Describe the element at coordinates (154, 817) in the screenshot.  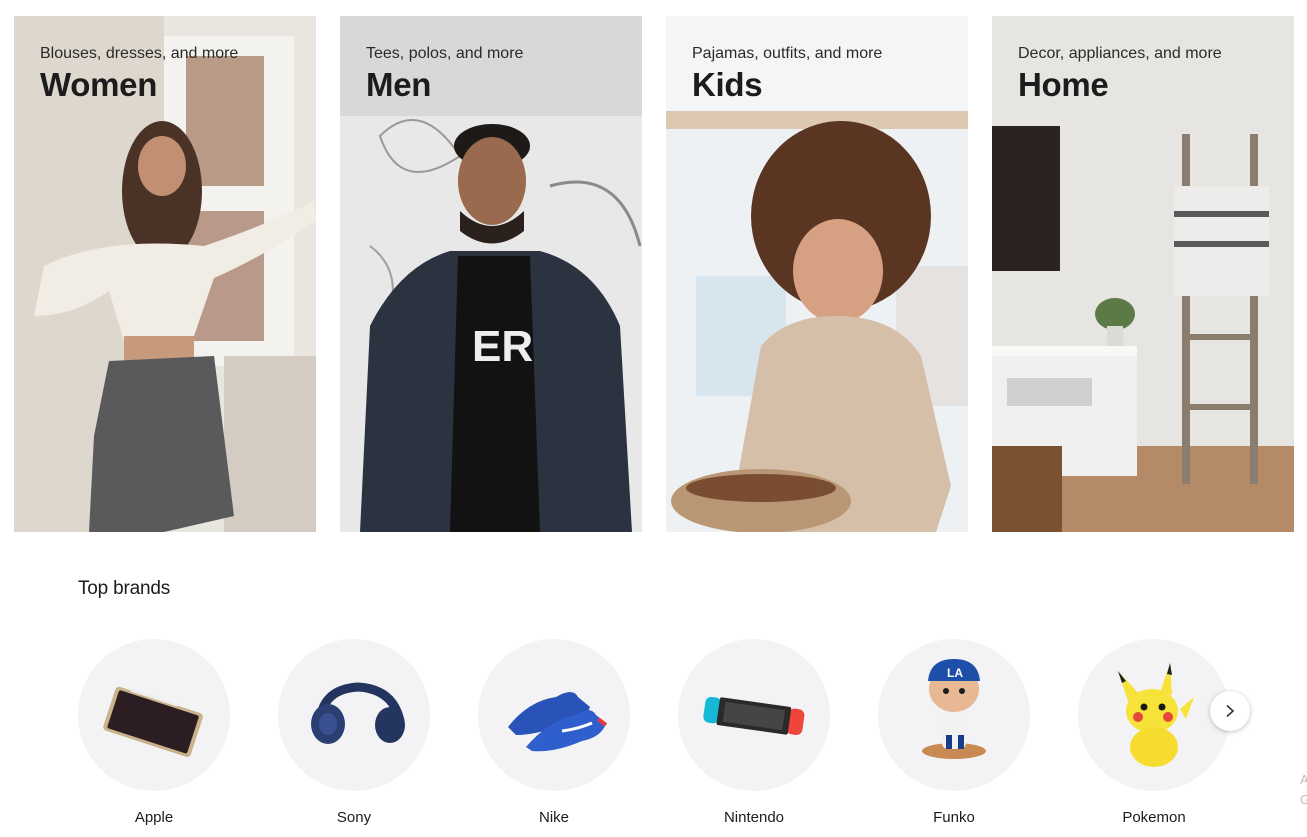
I see `brand-label: Apple` at that location.